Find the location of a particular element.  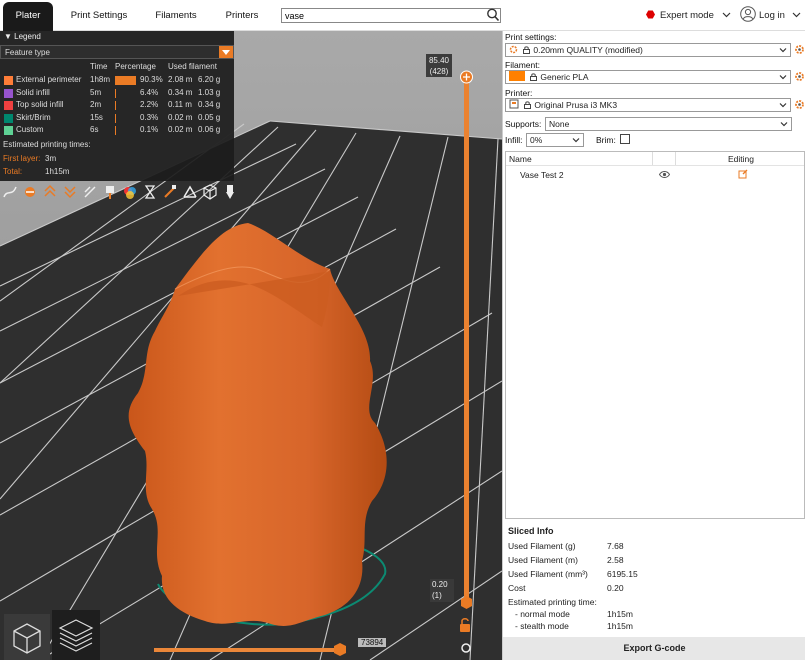

legend-header: ▼ Legend is located at coordinates (117, 37).